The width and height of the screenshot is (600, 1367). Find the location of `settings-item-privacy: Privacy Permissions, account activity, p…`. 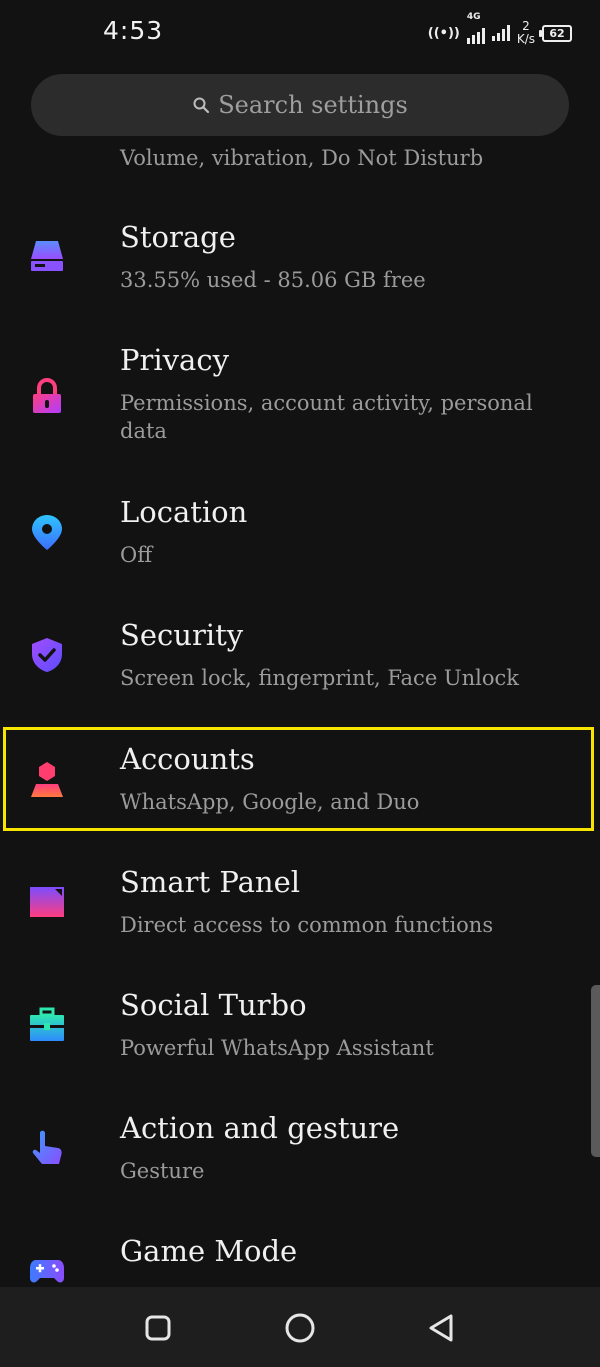

settings-item-privacy: Privacy Permissions, account activity, p… is located at coordinates (300, 405).